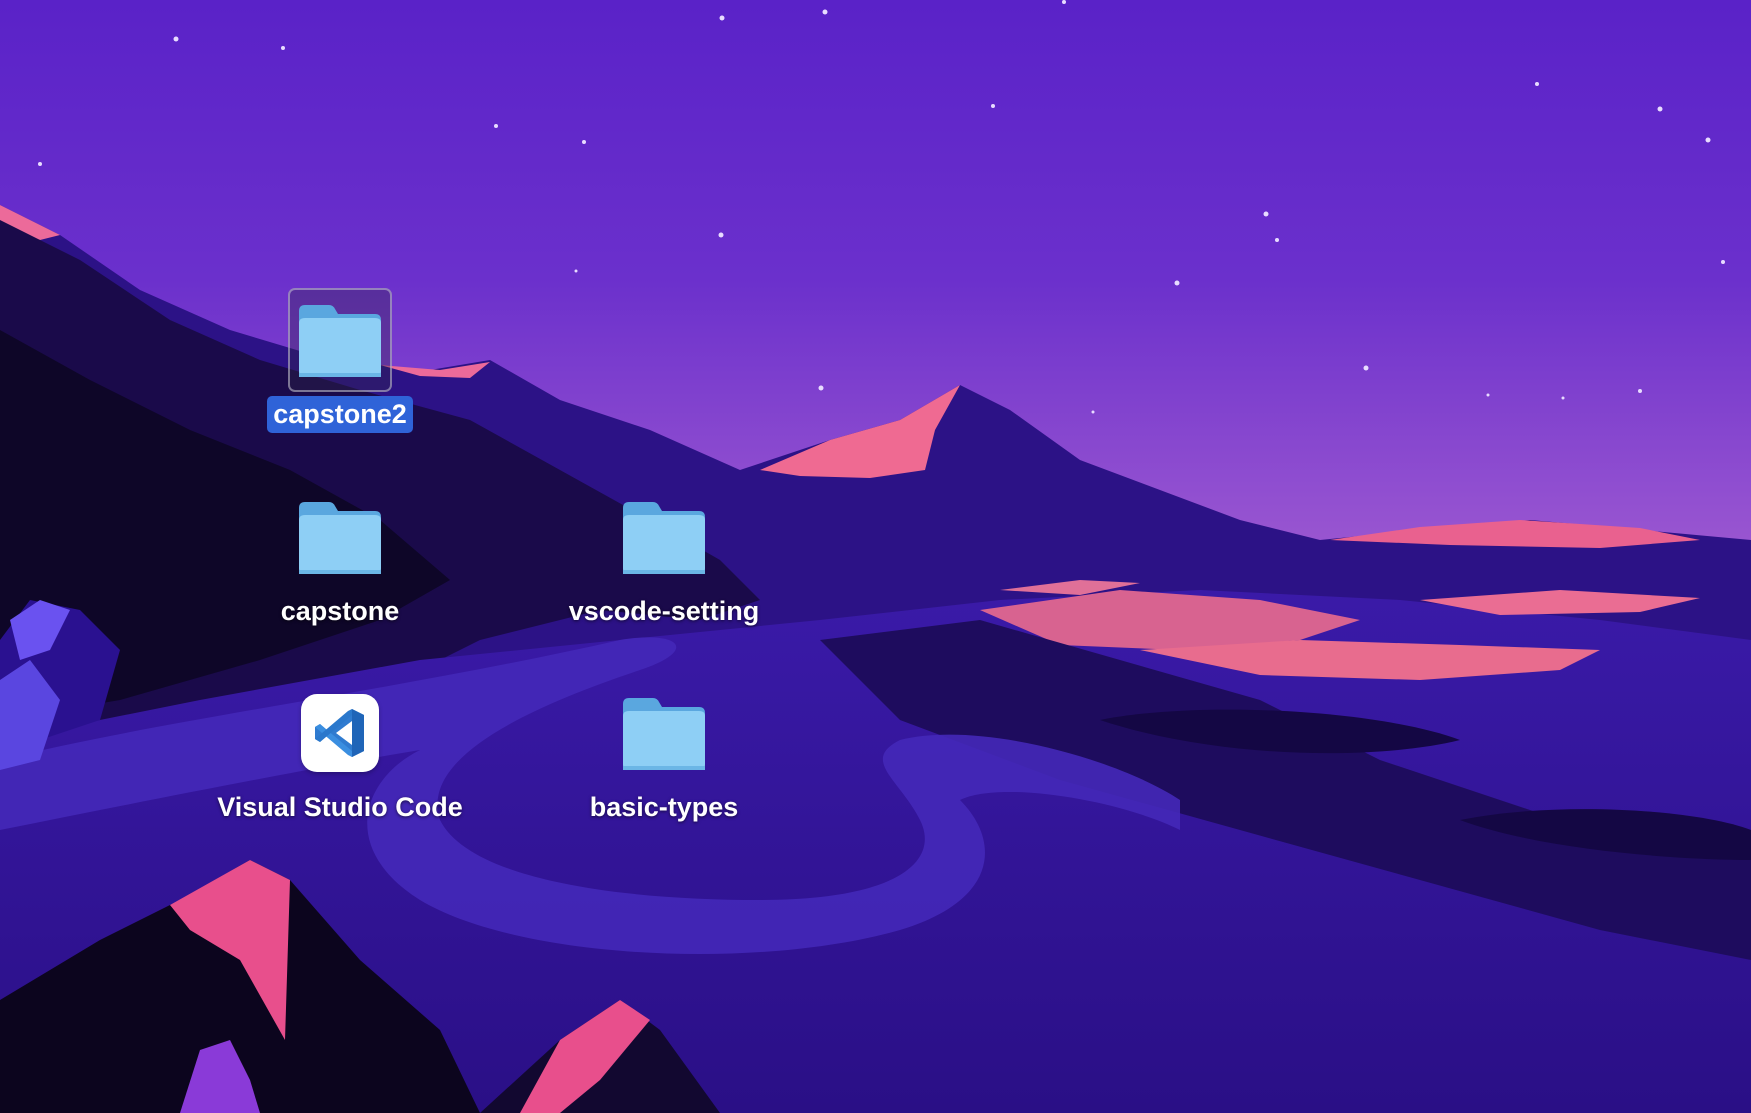  I want to click on vscode-app-icon, so click(340, 733).